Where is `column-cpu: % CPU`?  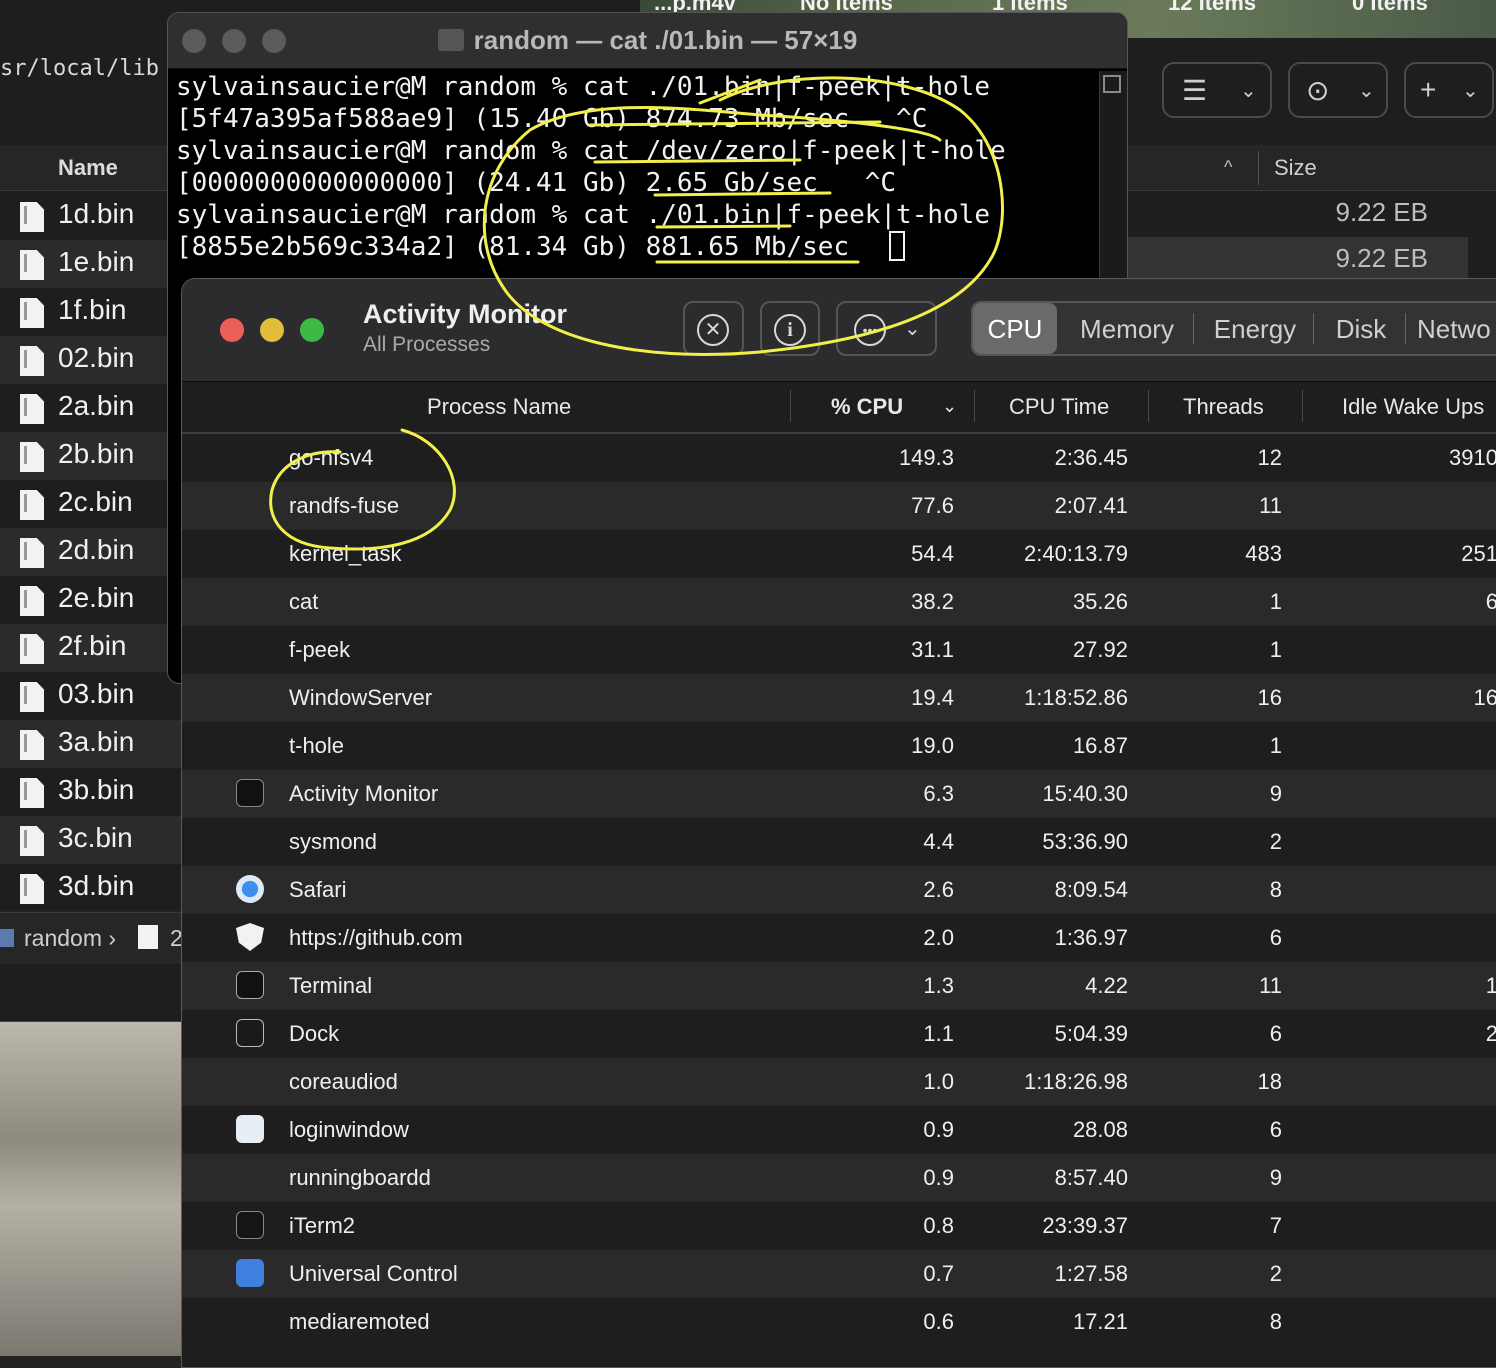 column-cpu: % CPU is located at coordinates (867, 407).